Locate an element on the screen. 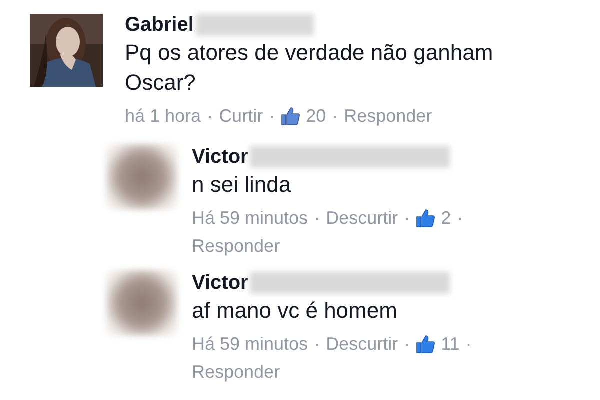 The height and width of the screenshot is (400, 600). like-count: 20 is located at coordinates (316, 116).